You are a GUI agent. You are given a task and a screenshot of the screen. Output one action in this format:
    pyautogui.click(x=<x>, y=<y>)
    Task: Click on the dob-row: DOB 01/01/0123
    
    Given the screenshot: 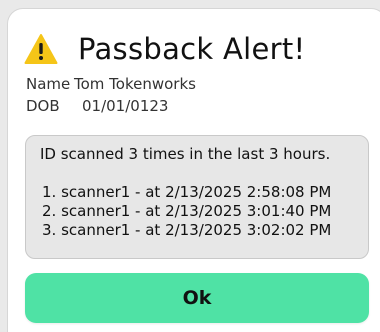 What is the action you would take?
    pyautogui.click(x=111, y=106)
    